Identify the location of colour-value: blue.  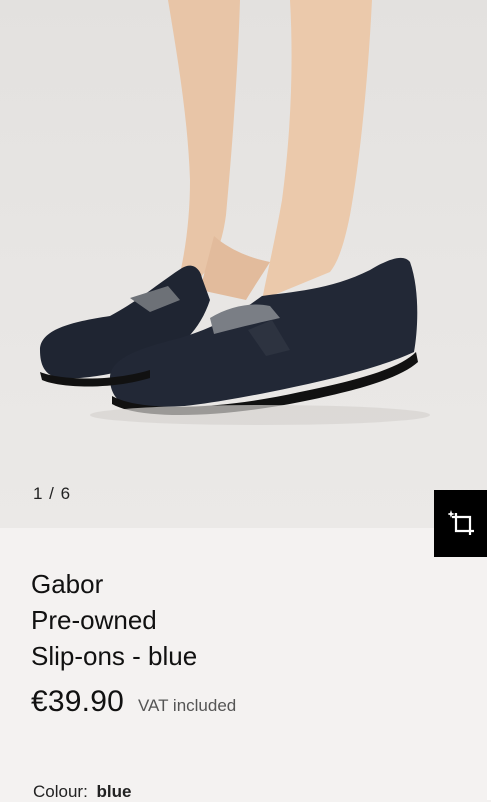
(114, 791).